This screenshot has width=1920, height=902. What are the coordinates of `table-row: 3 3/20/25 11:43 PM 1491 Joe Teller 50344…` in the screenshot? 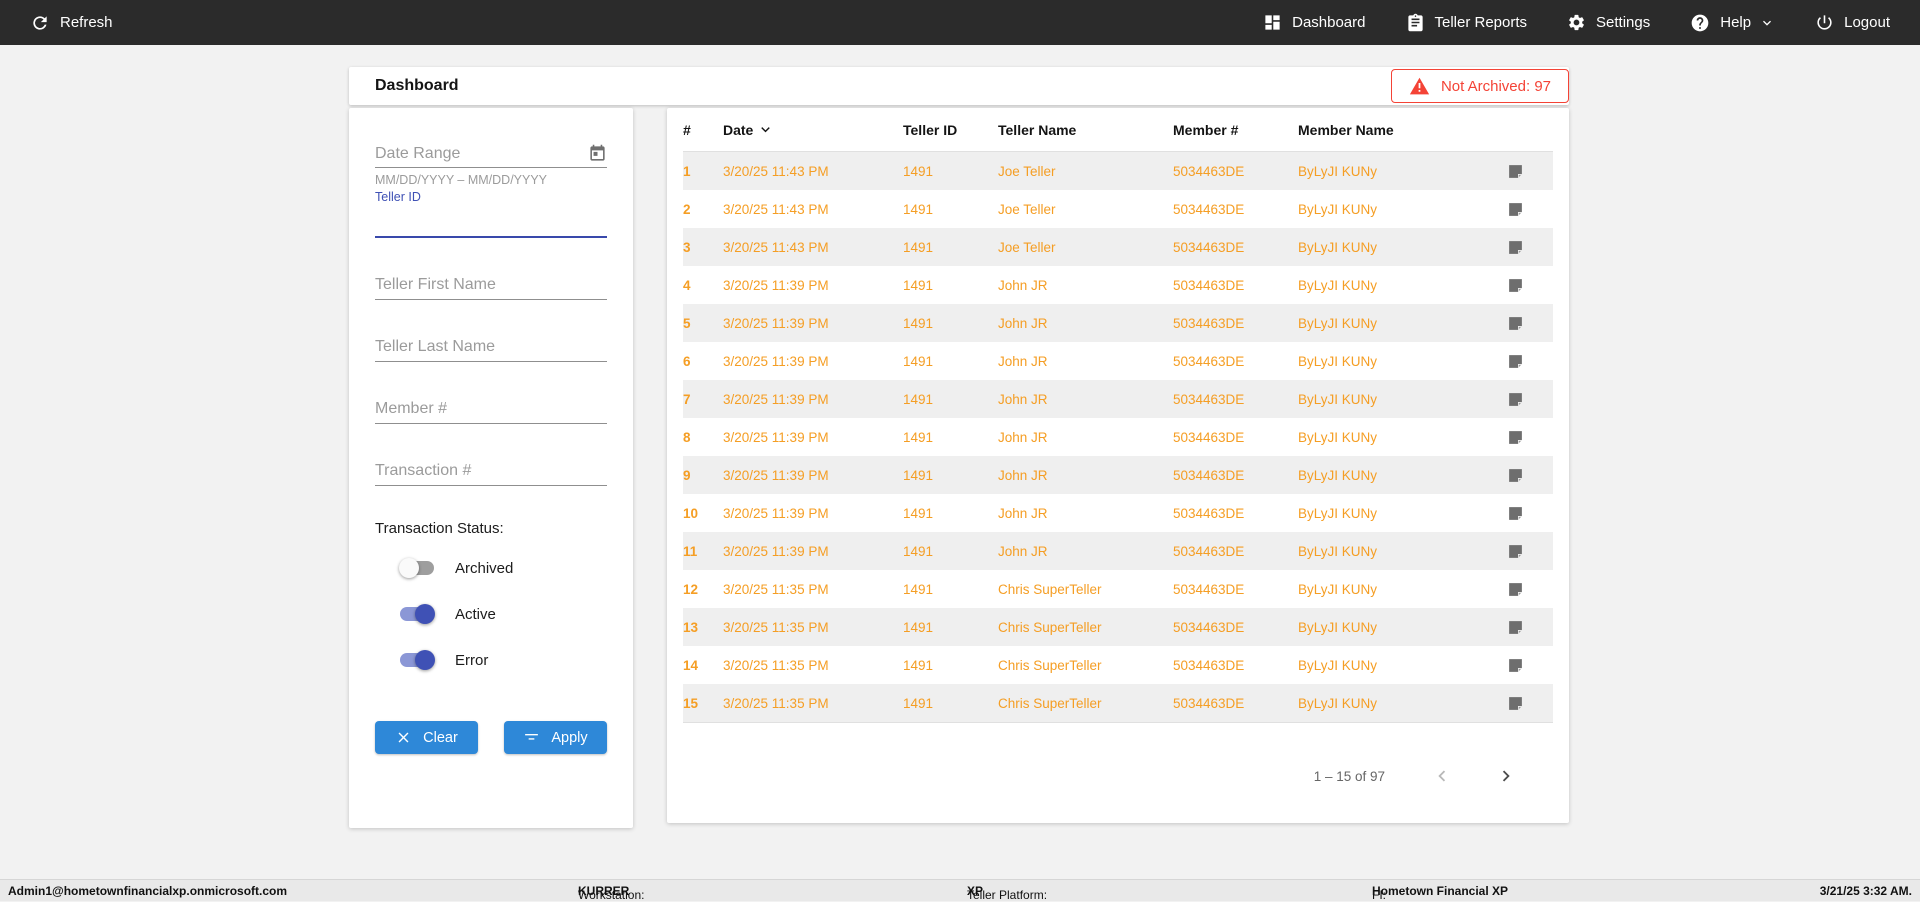 It's located at (1118, 247).